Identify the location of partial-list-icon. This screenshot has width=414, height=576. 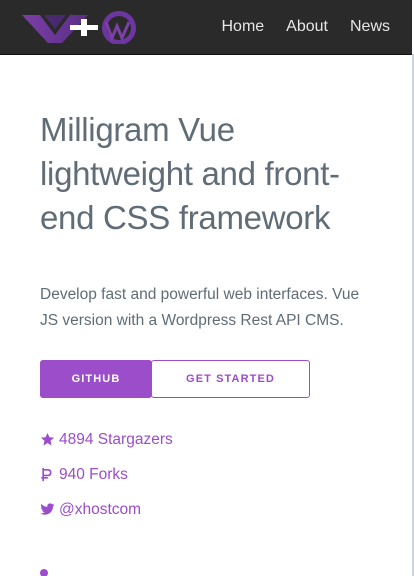
(44, 572).